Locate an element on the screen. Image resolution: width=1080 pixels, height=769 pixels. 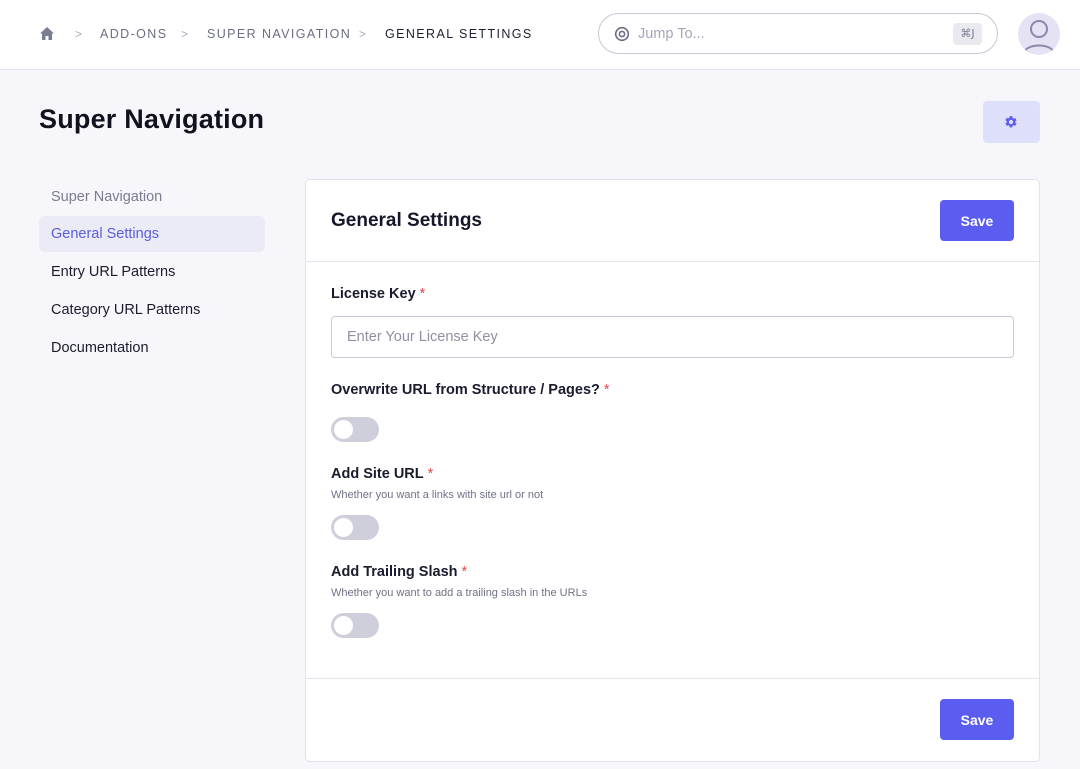
sidebar-item-super-navigation: Super Navigation is located at coordinates (152, 197).